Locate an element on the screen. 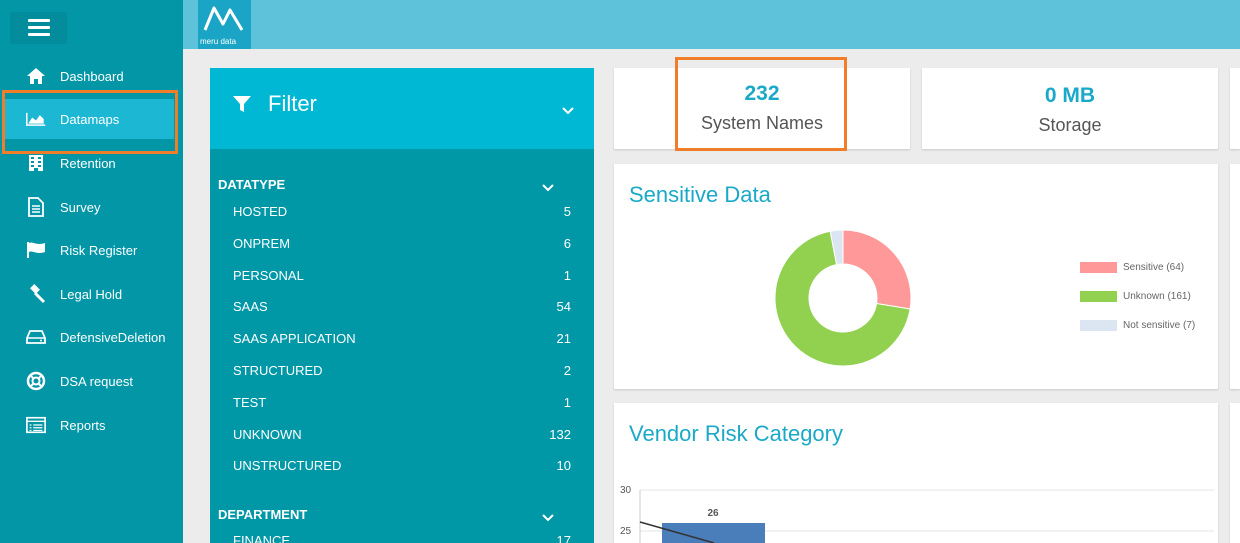 Image resolution: width=1240 pixels, height=543 pixels. sensitive-donut-chart is located at coordinates (843, 298).